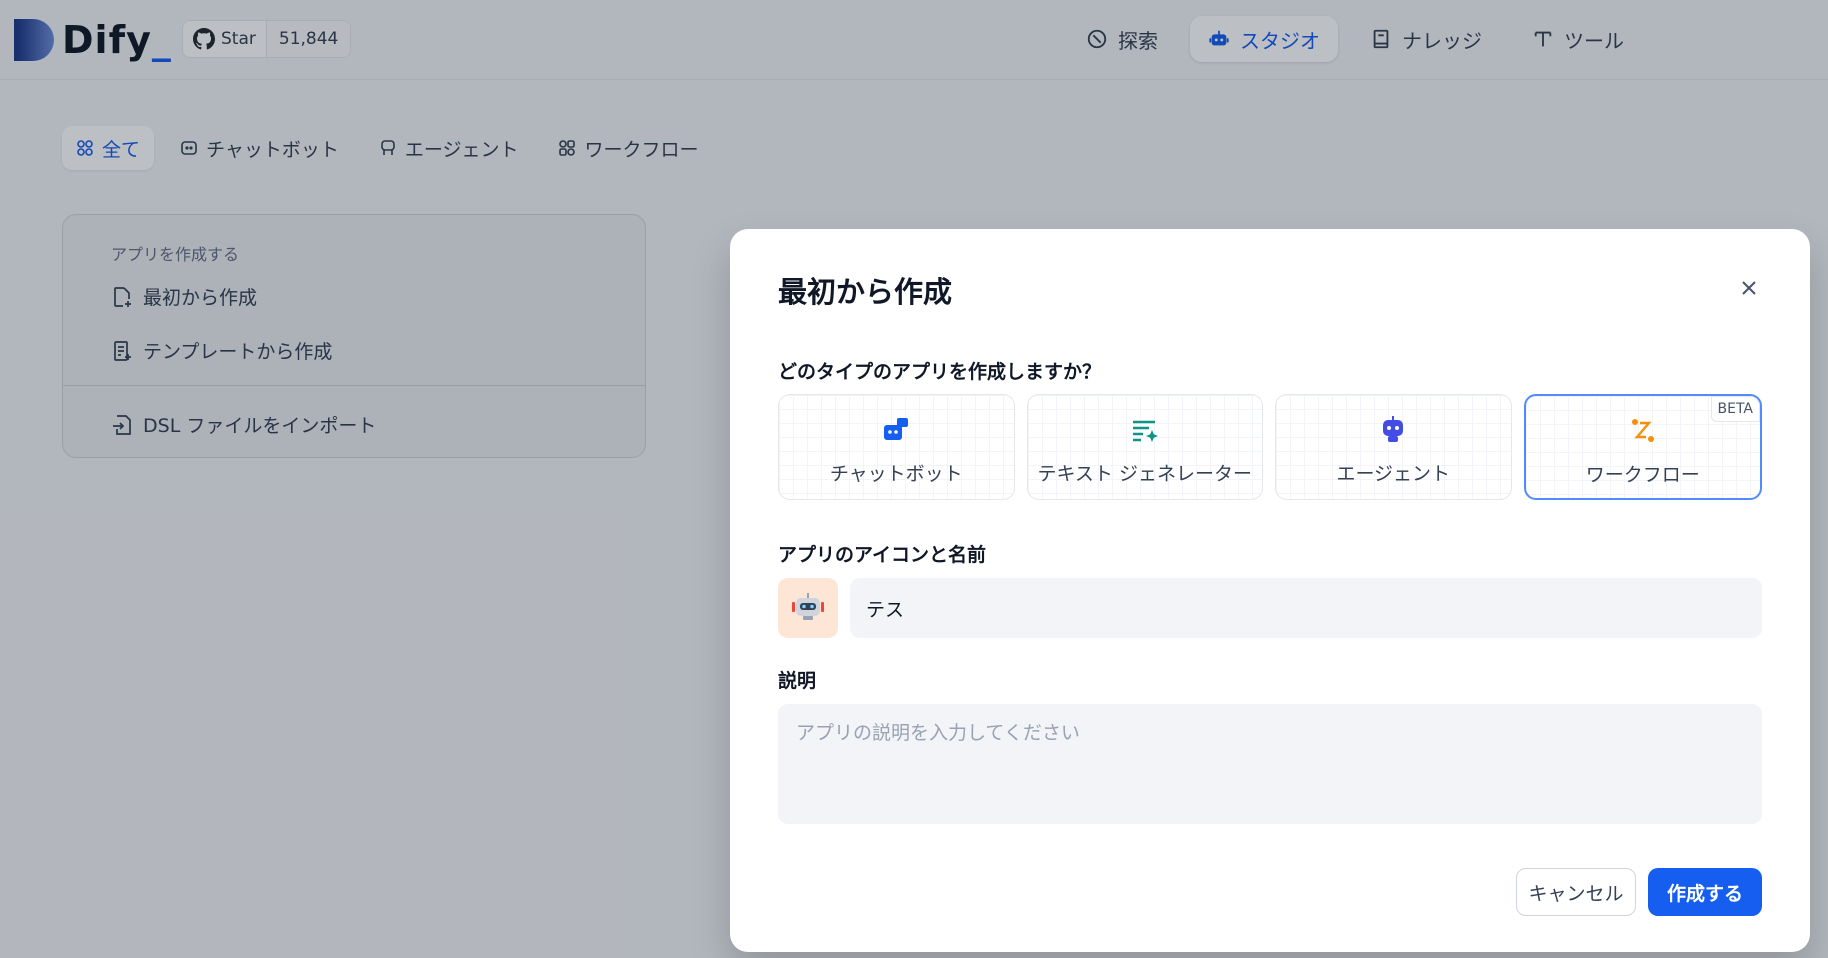 This screenshot has height=958, width=1828. I want to click on type-workflow-label: ワークフロー, so click(1642, 475).